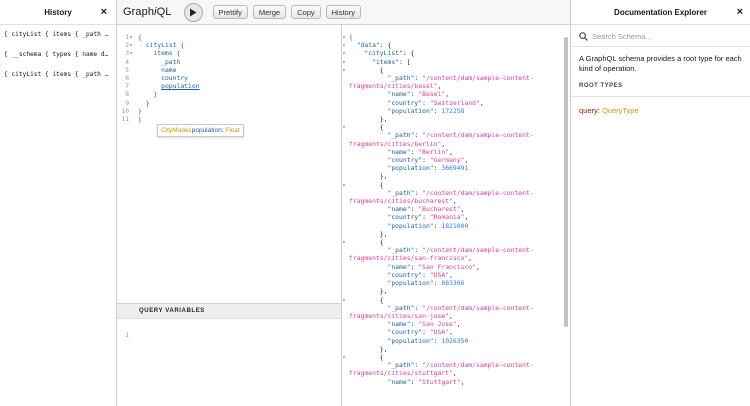 The width and height of the screenshot is (750, 406). Describe the element at coordinates (566, 182) in the screenshot. I see `result-scrollbar` at that location.